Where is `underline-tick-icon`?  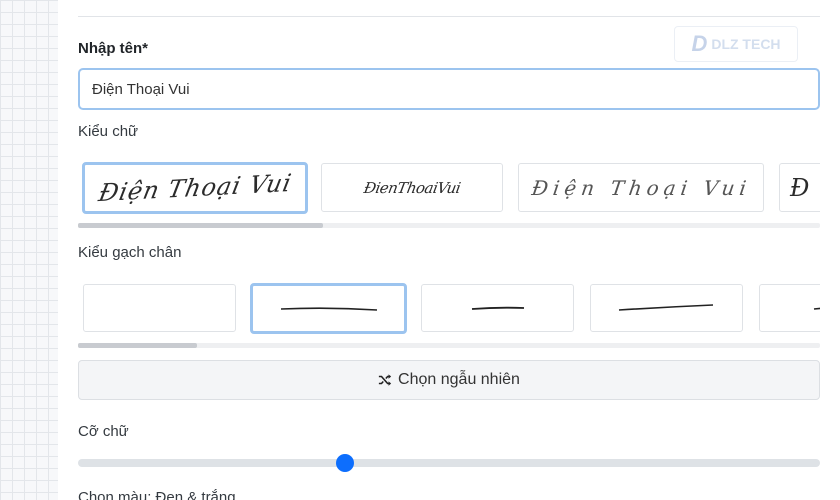 underline-tick-icon is located at coordinates (816, 308).